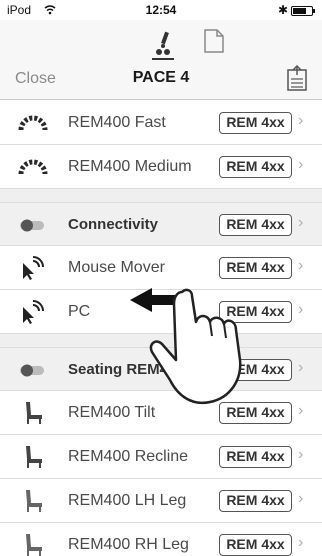  What do you see at coordinates (116, 267) in the screenshot?
I see `list-item-label: Mouse Mover` at bounding box center [116, 267].